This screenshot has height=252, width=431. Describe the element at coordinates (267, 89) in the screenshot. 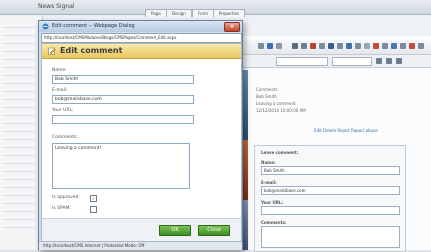

I see `comment-preview-line: Comments` at that location.